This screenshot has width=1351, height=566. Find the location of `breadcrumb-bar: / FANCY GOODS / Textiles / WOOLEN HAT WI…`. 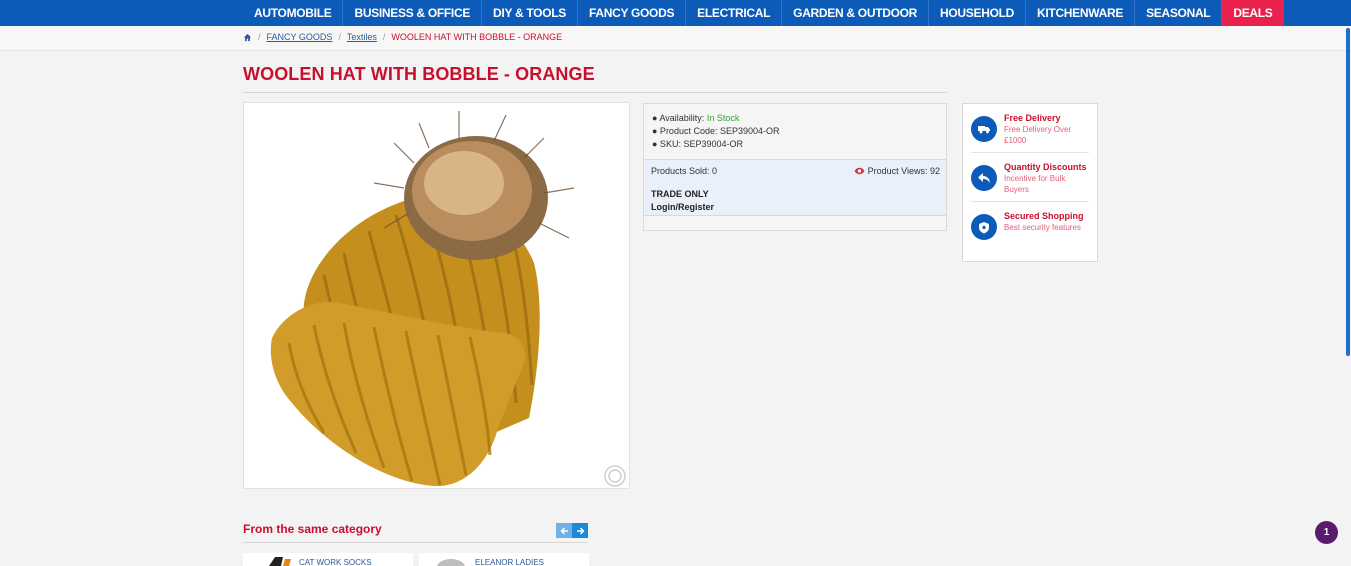

breadcrumb-bar: / FANCY GOODS / Textiles / WOOLEN HAT WI… is located at coordinates (675, 38).